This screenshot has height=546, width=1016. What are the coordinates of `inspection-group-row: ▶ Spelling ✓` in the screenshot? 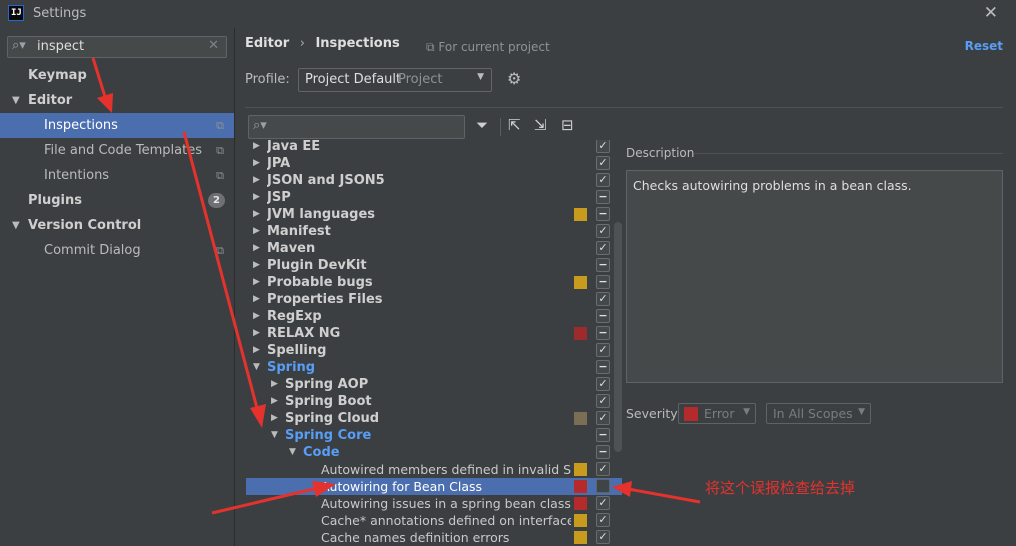 It's located at (434, 350).